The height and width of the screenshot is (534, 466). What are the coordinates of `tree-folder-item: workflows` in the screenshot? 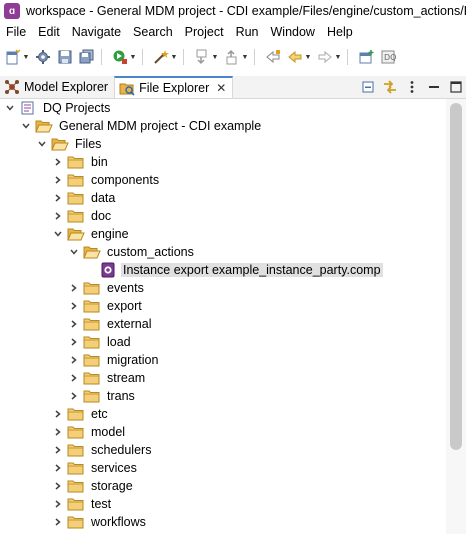 It's located at (100, 522).